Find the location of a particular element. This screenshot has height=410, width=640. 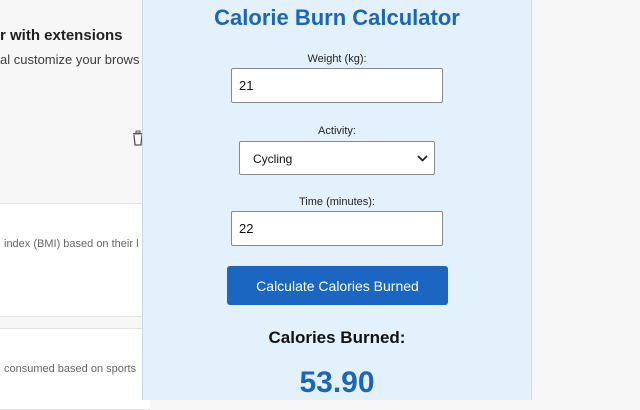

time-label: Time (minutes): is located at coordinates (337, 202).